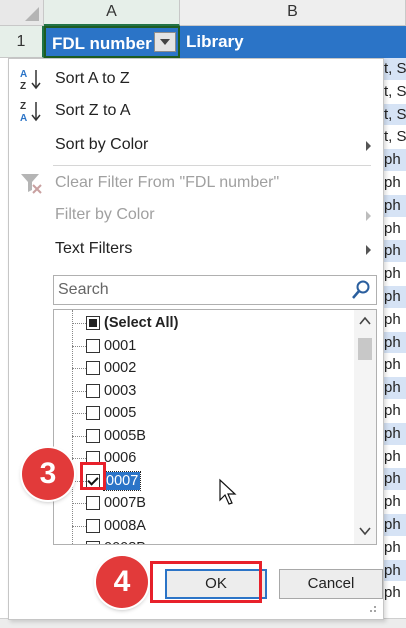  What do you see at coordinates (196, 145) in the screenshot?
I see `sort-by-color-item: Sort by Color` at bounding box center [196, 145].